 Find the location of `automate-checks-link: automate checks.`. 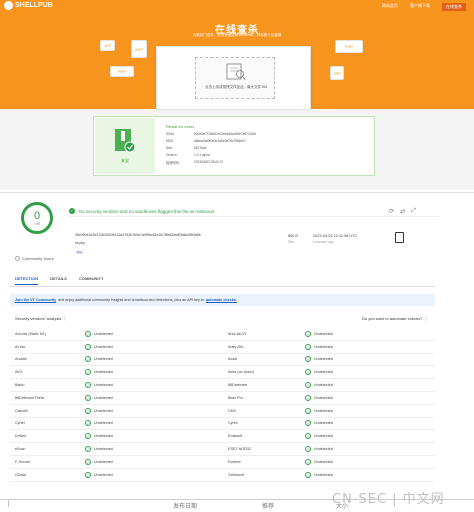

automate-checks-link: automate checks. is located at coordinates (221, 300).